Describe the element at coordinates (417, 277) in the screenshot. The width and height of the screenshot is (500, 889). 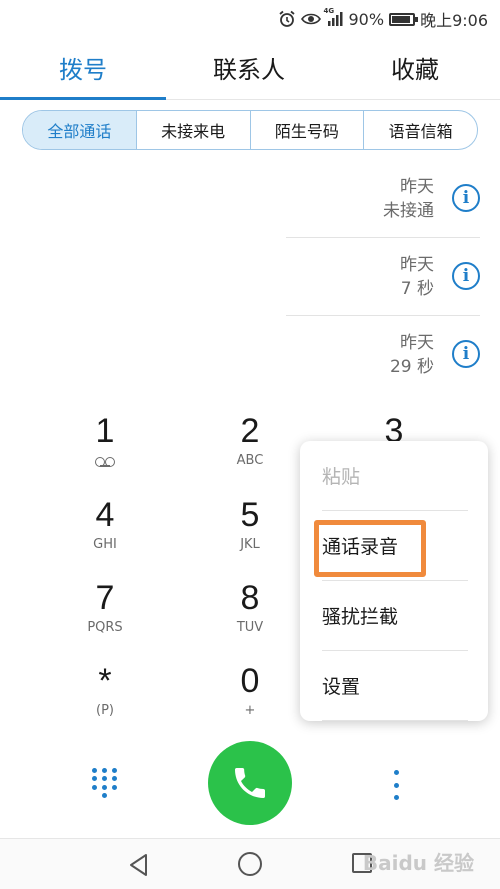
I see `call-meta: 昨天 7 秒` at that location.